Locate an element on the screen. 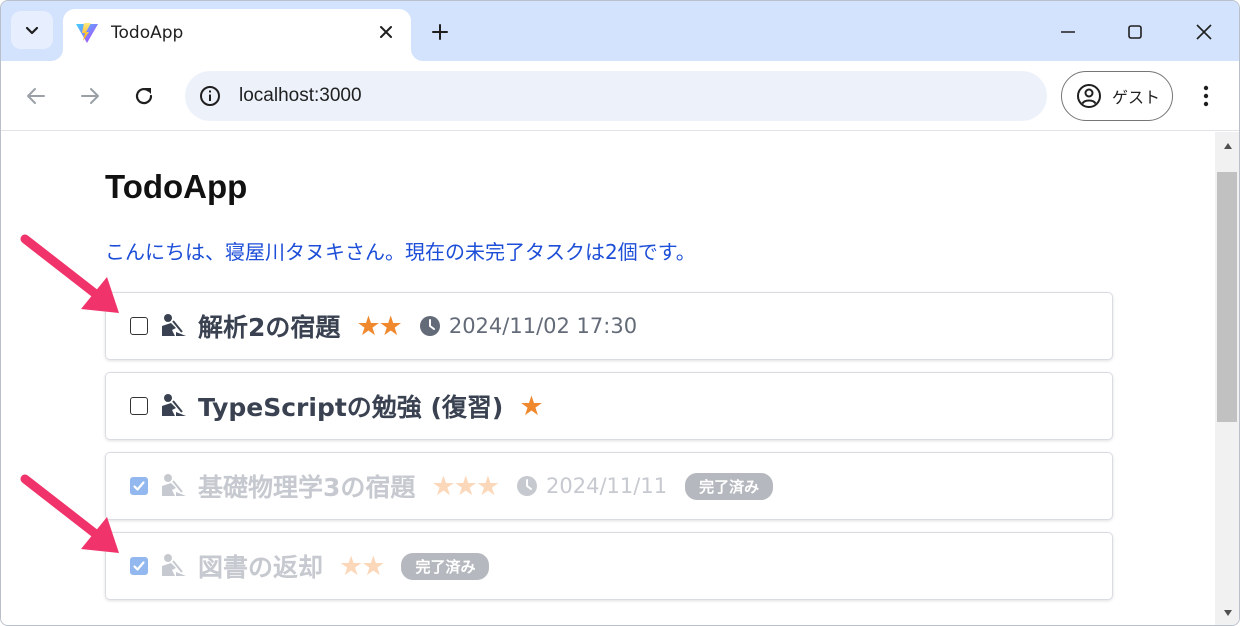 The width and height of the screenshot is (1240, 626). maximize-button is located at coordinates (1135, 32).